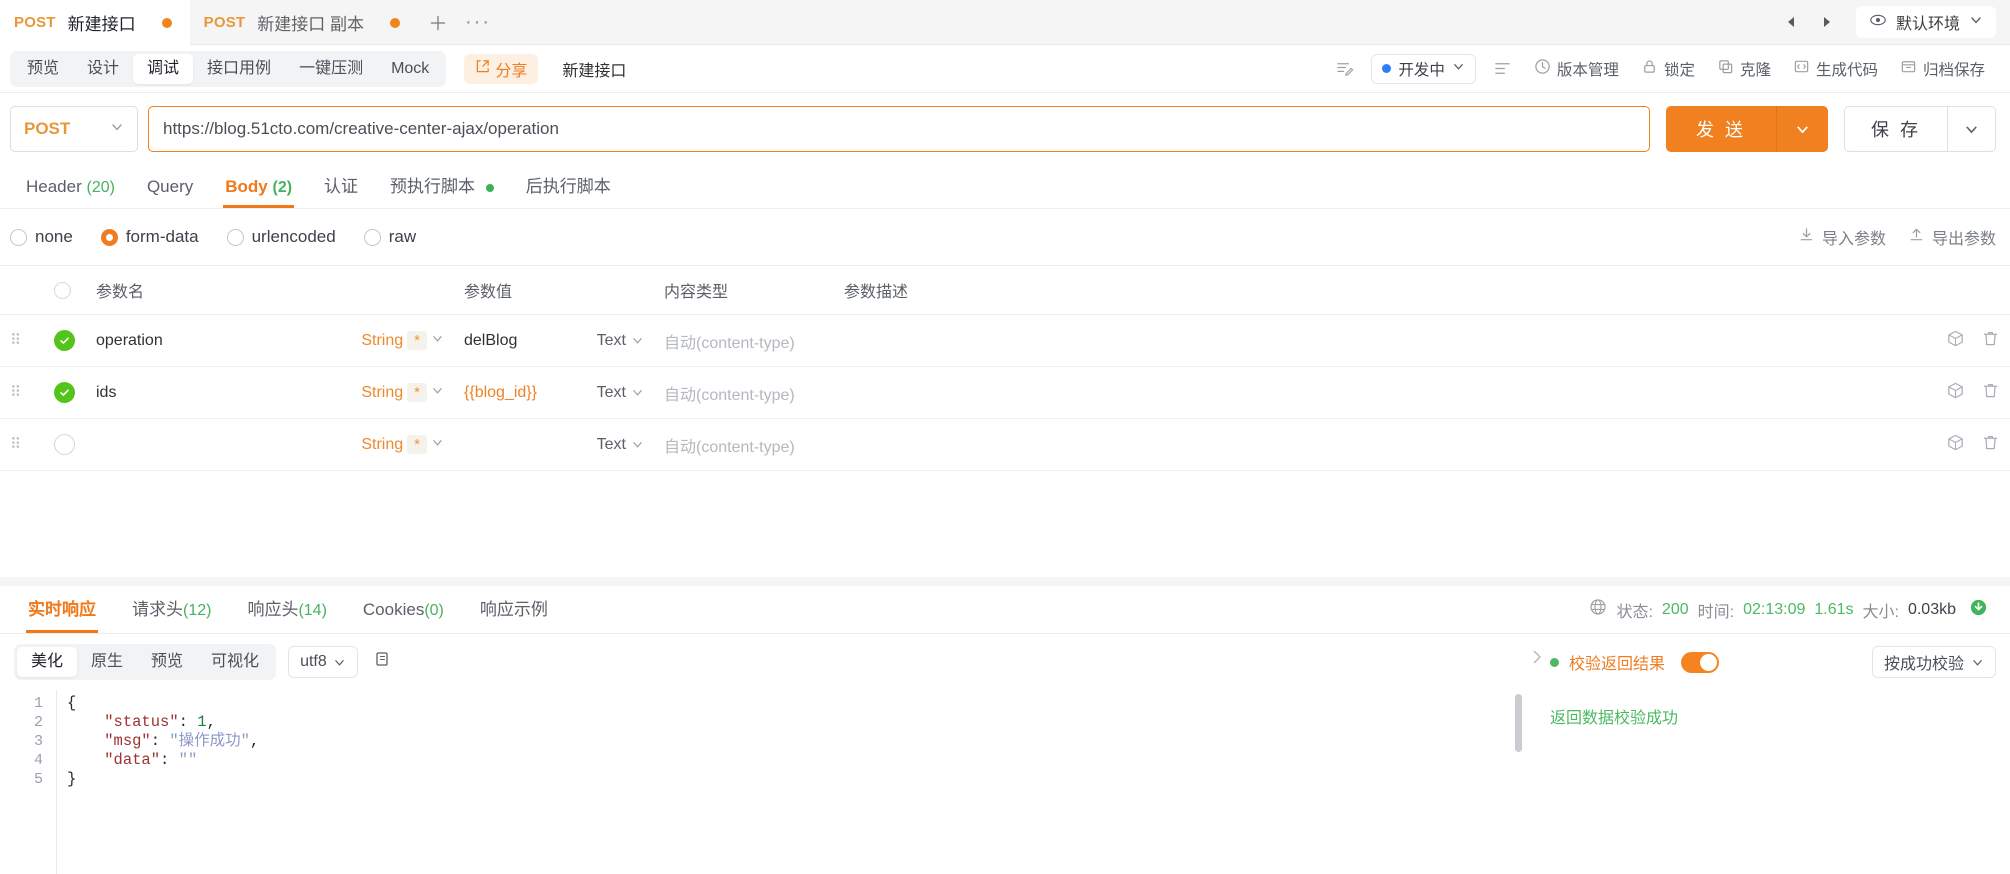  Describe the element at coordinates (1502, 69) in the screenshot. I see `collapse-panel-button` at that location.